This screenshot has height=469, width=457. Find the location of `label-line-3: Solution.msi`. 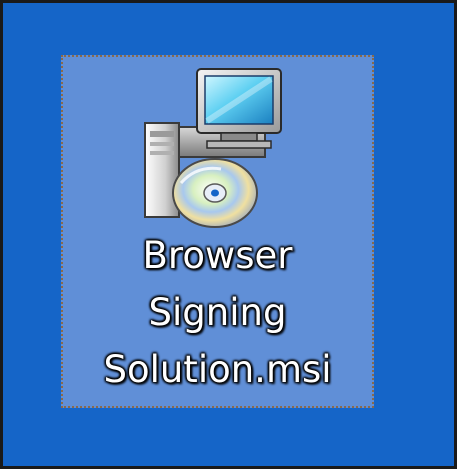

label-line-3: Solution.msi is located at coordinates (217, 369).